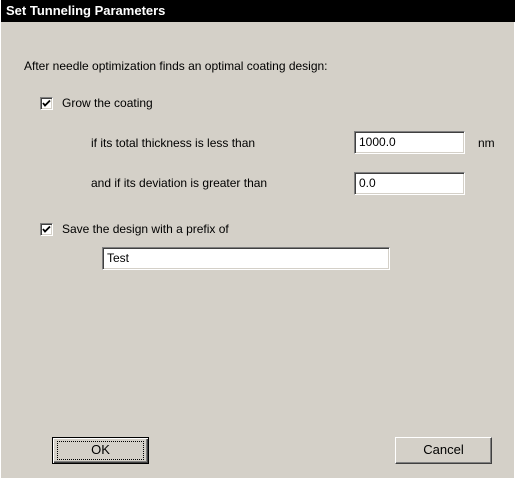 The width and height of the screenshot is (530, 478). What do you see at coordinates (107, 103) in the screenshot?
I see `grow-coating-label: Grow the coating` at bounding box center [107, 103].